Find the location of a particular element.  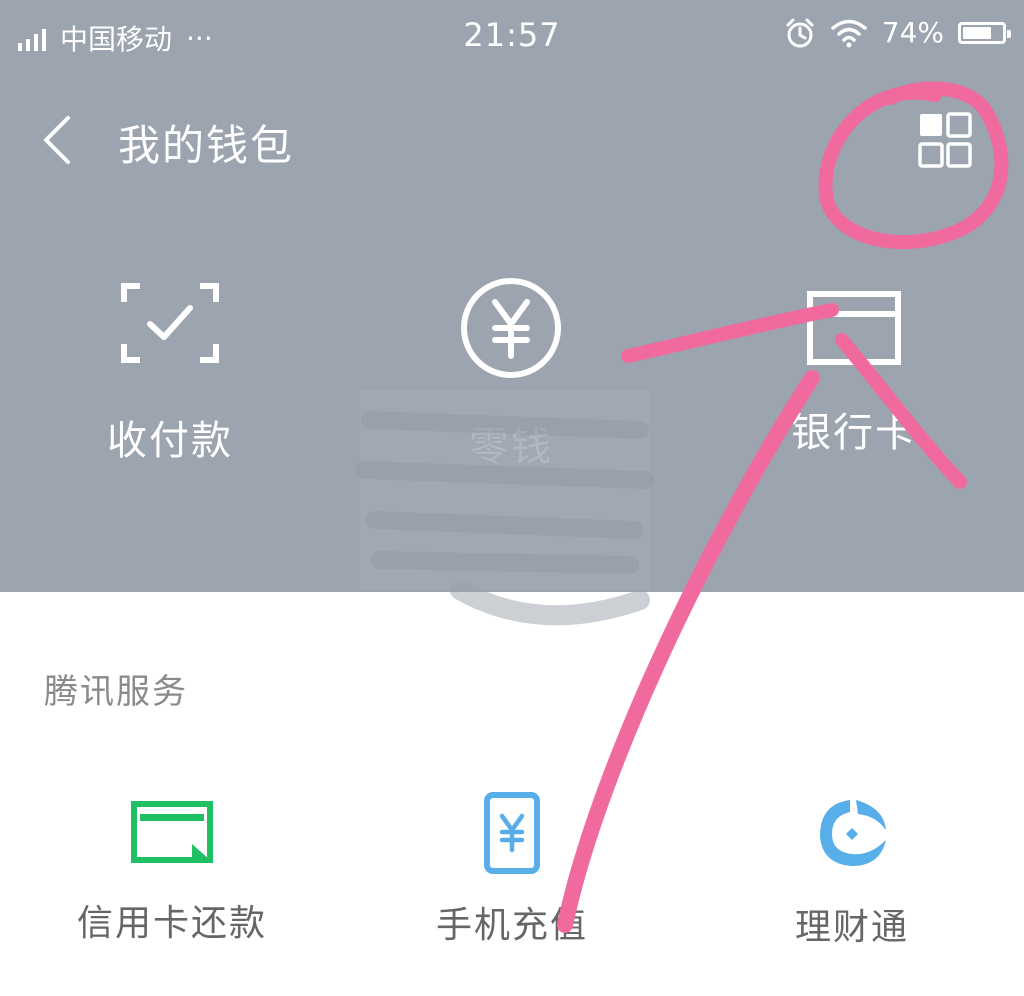

wealth-icon is located at coordinates (853, 833).